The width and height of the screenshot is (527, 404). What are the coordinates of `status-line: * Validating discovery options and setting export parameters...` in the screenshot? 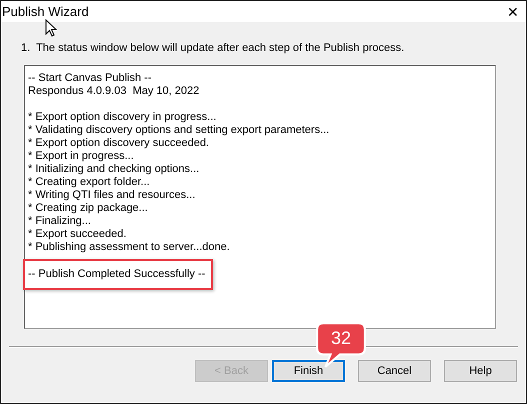 It's located at (179, 130).